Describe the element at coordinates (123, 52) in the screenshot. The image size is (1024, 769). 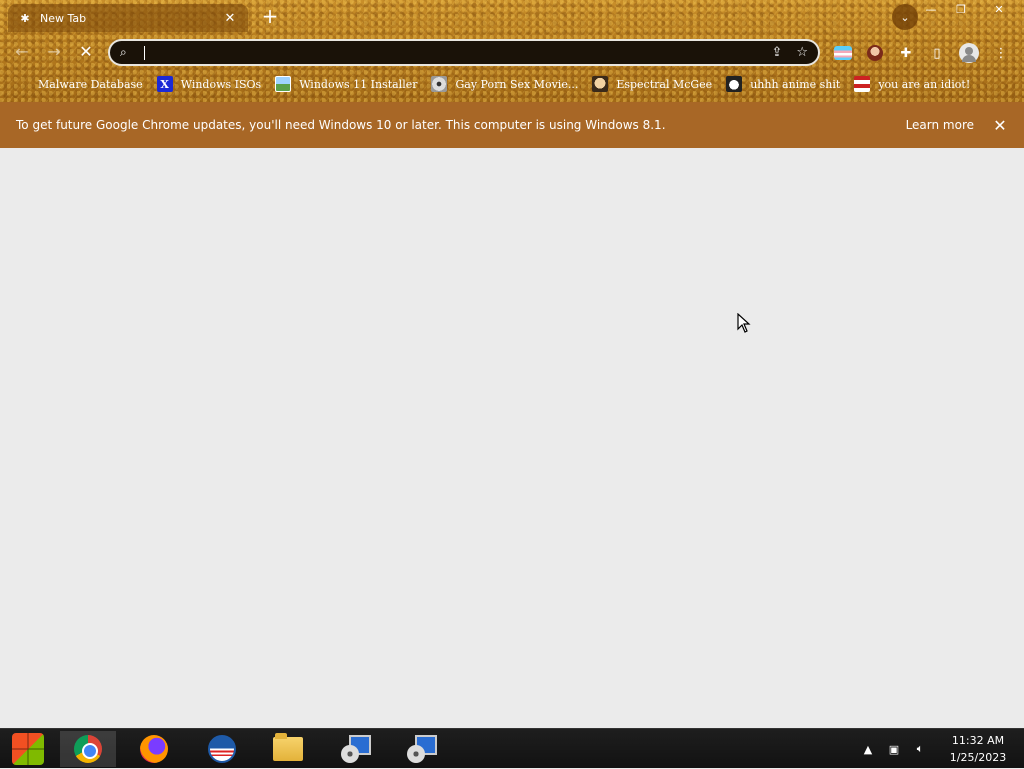
I see `search-icon: ⌕` at that location.